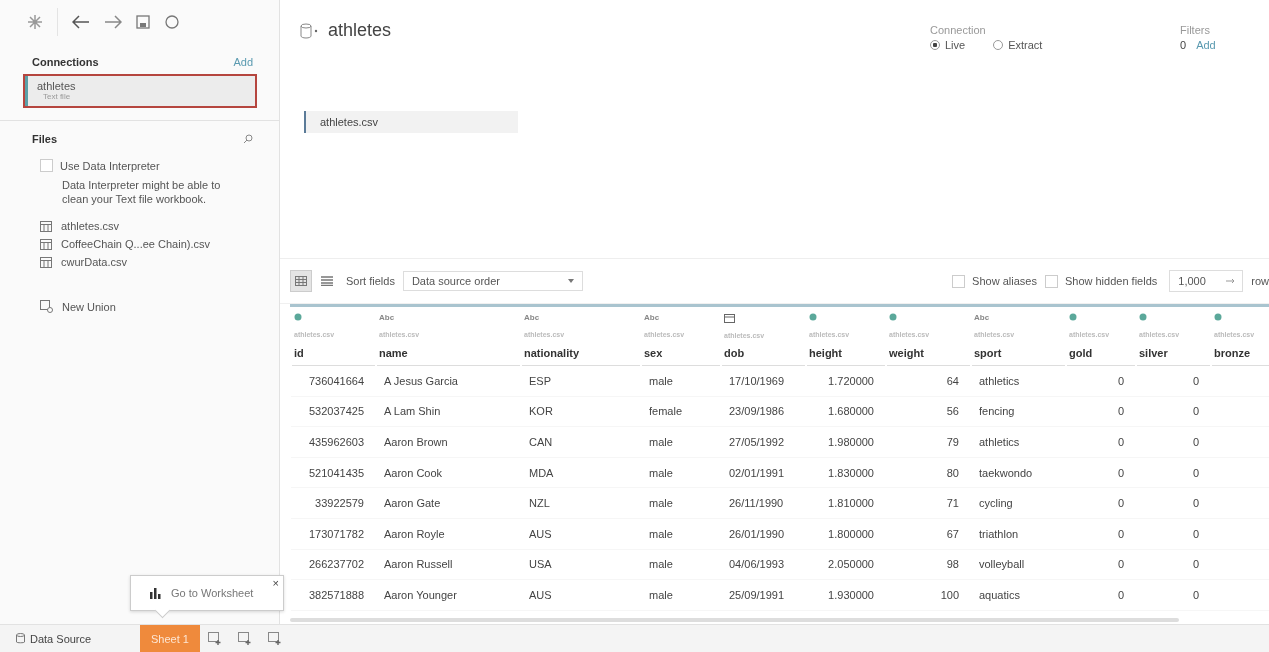 Image resolution: width=1269 pixels, height=652 pixels. Describe the element at coordinates (94, 262) in the screenshot. I see `file-item: cwurData.csv` at that location.